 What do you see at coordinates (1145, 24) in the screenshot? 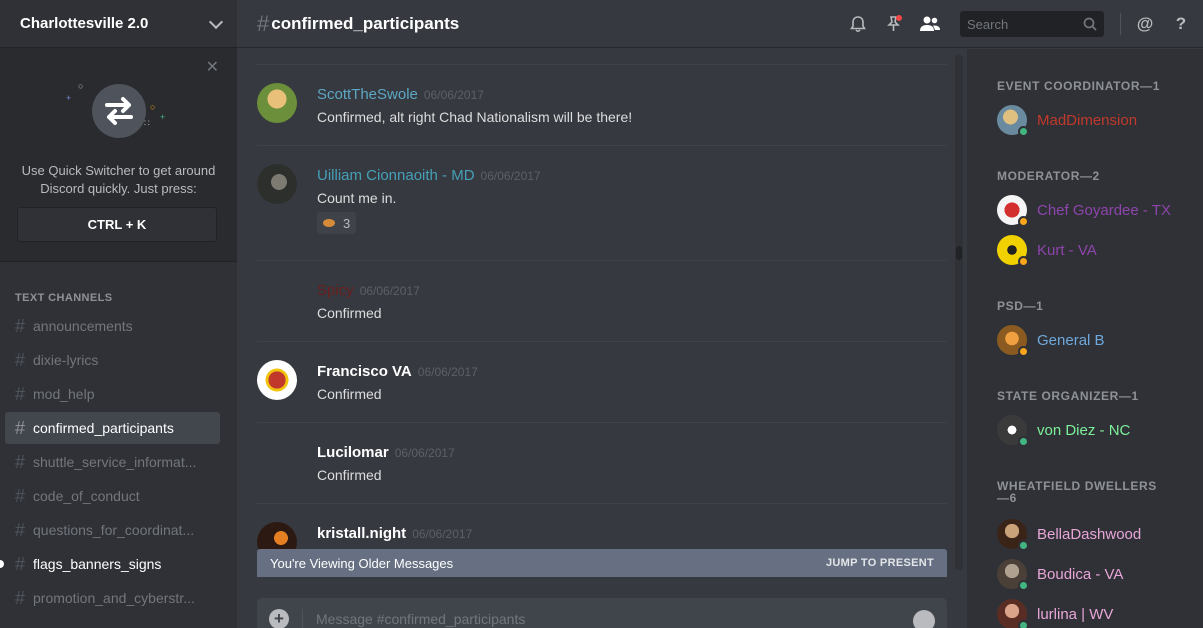
I see `mention-icon: @` at bounding box center [1145, 24].